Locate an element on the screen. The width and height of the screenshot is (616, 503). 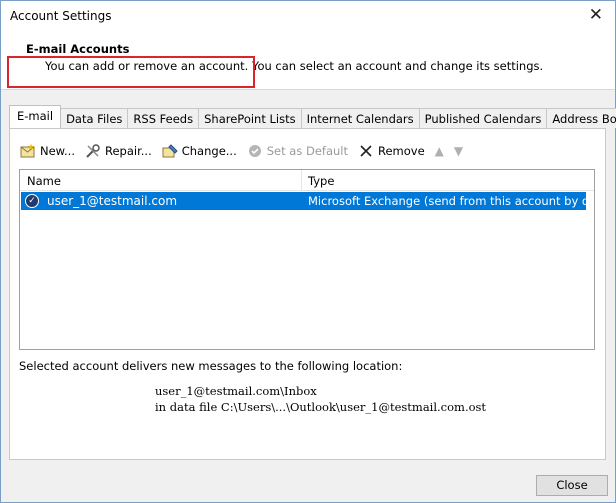
repair-tools-icon is located at coordinates (93, 151).